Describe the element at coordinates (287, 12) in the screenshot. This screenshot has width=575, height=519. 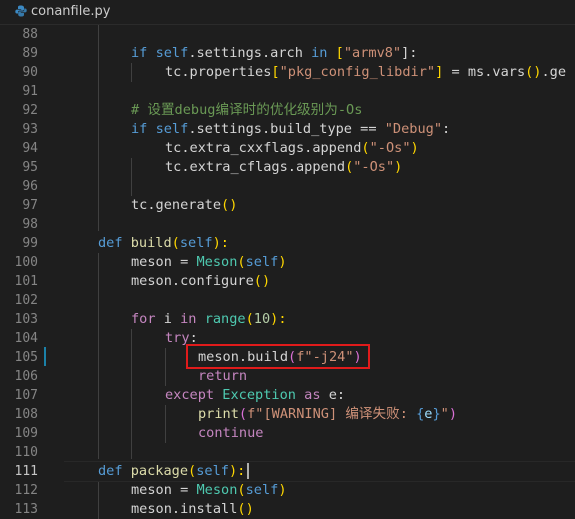
I see `editor-tab-bar: conanfile.py` at that location.